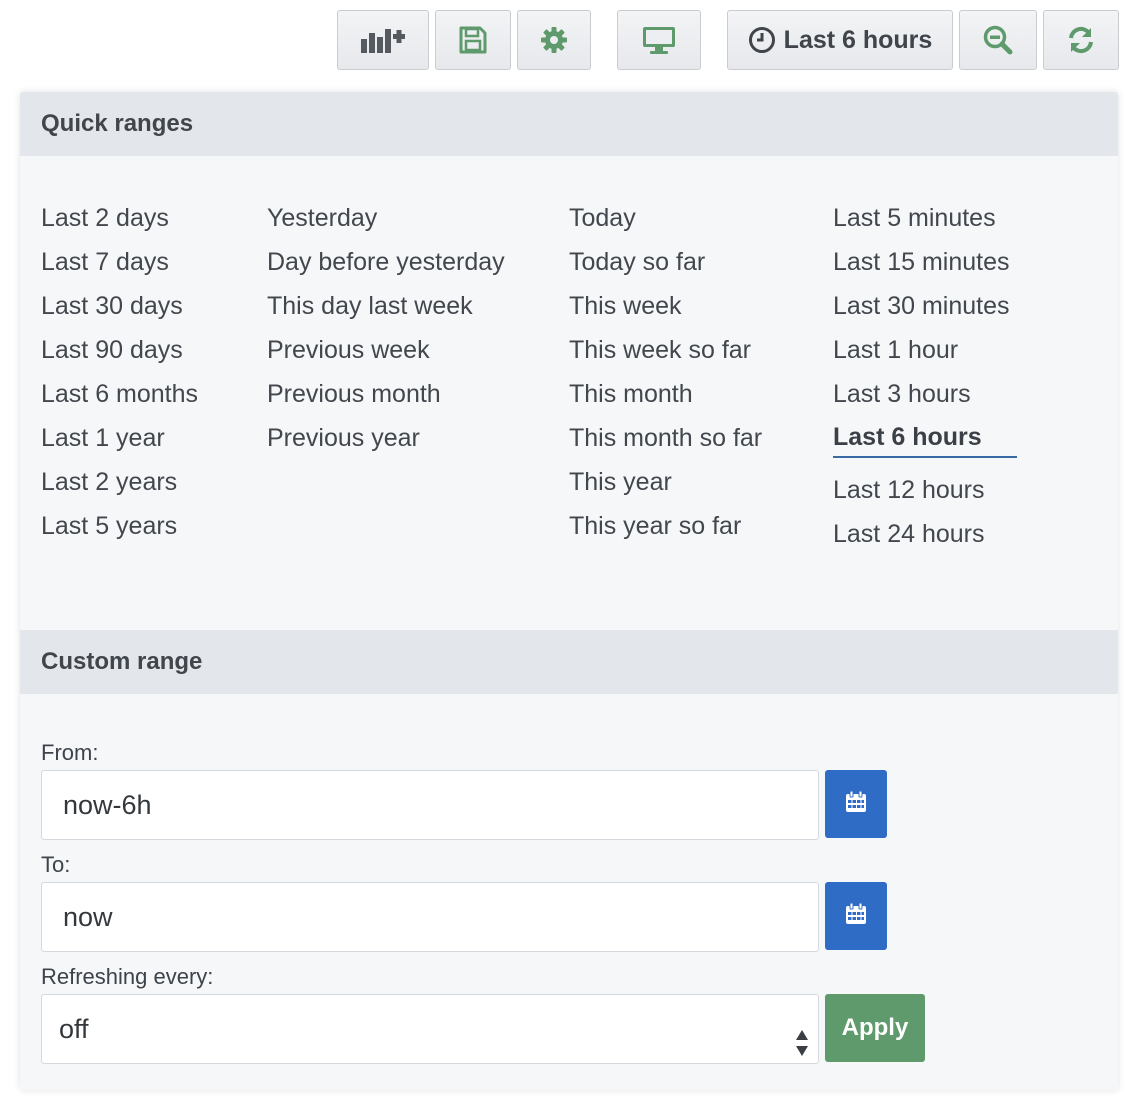 The image size is (1132, 1106). Describe the element at coordinates (386, 306) in the screenshot. I see `quick-range-item: This day last week` at that location.